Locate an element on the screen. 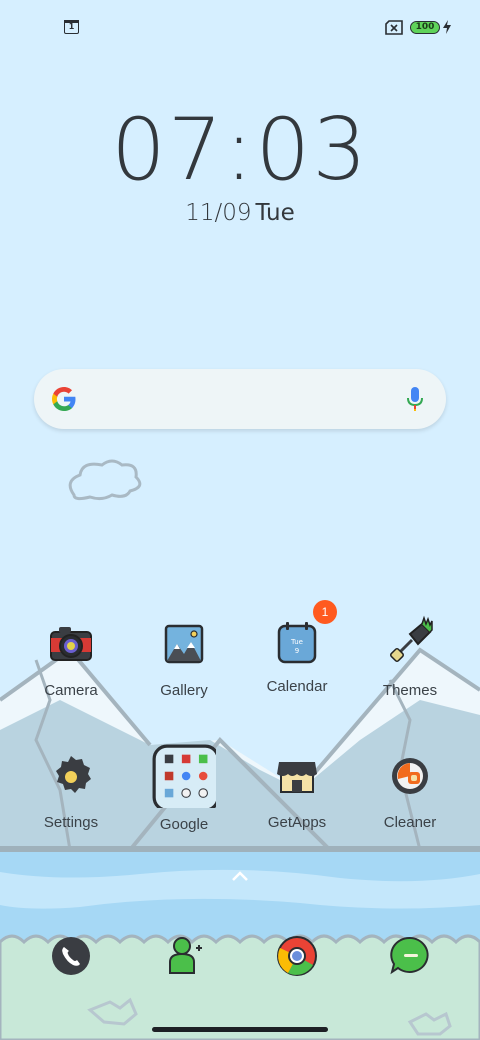  contacts-icon is located at coordinates (184, 956).